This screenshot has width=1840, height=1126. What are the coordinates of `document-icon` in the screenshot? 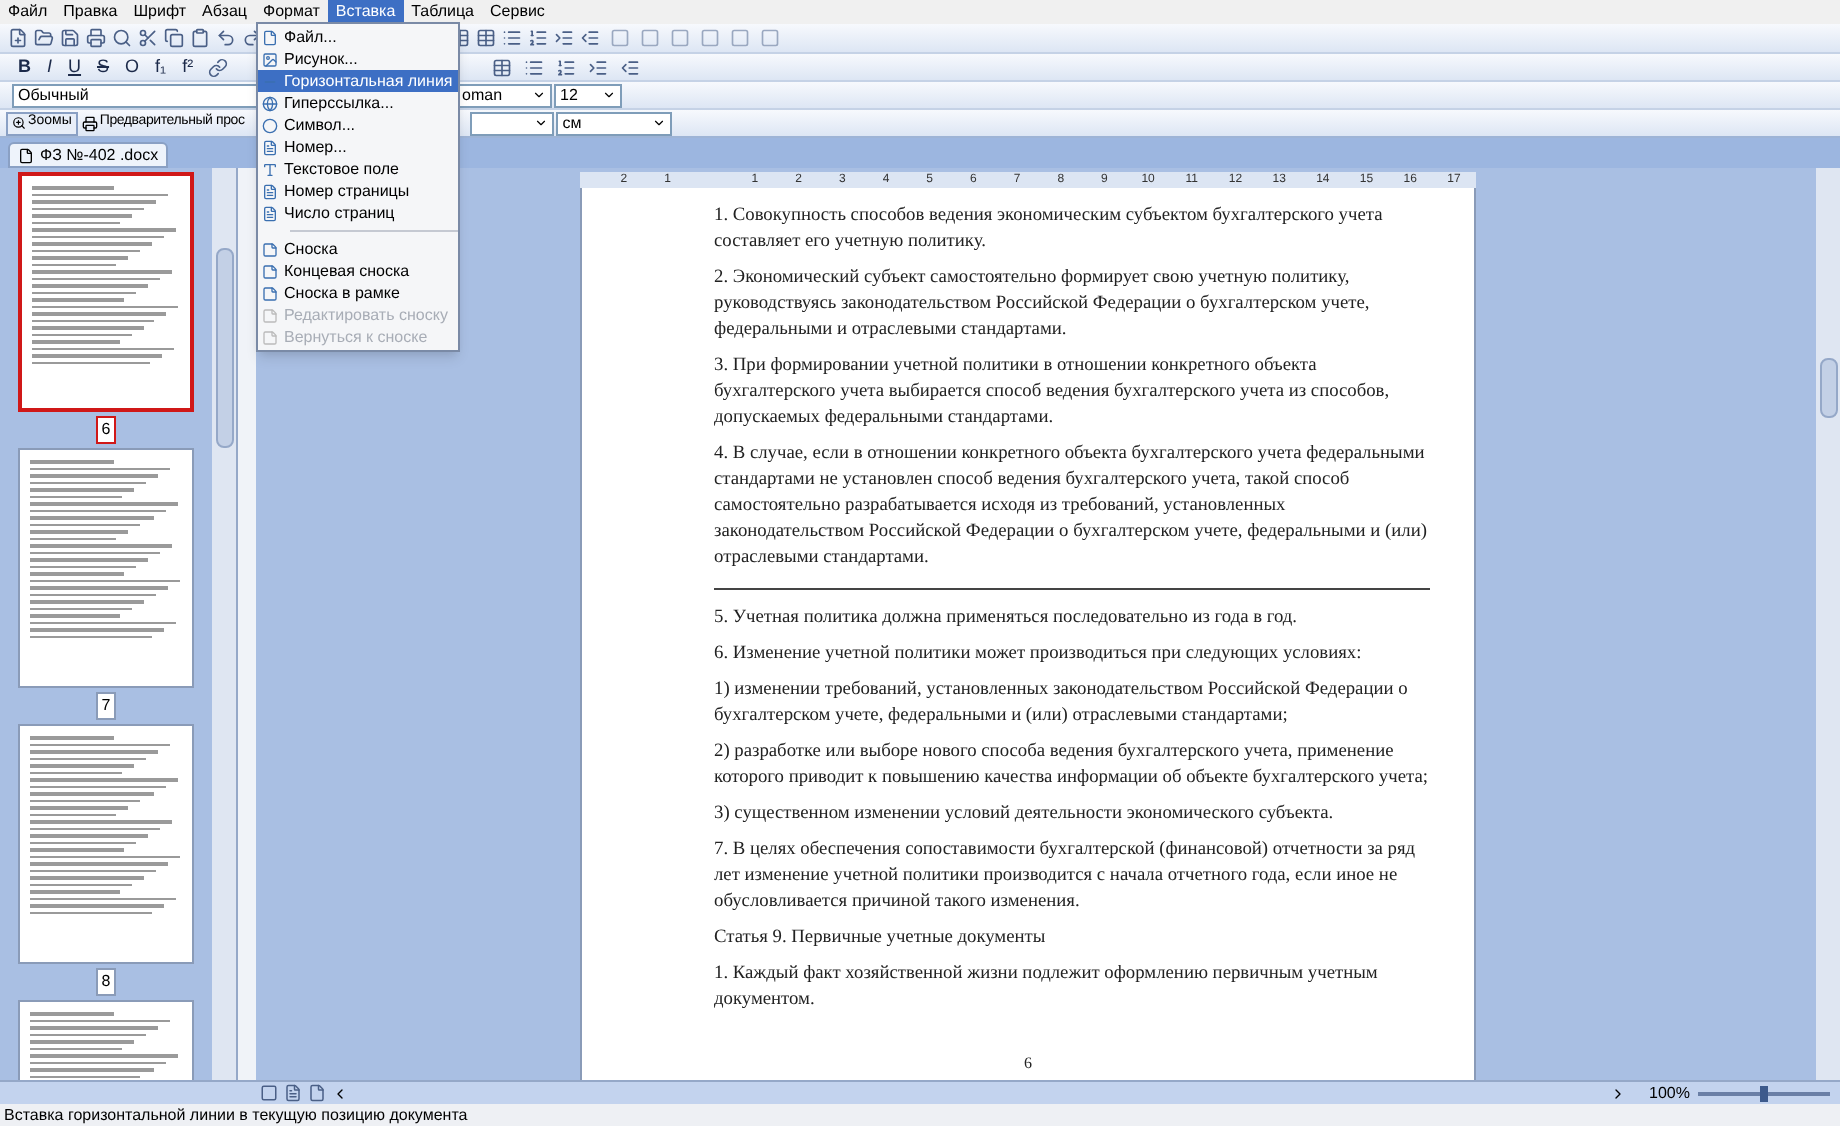 It's located at (26, 155).